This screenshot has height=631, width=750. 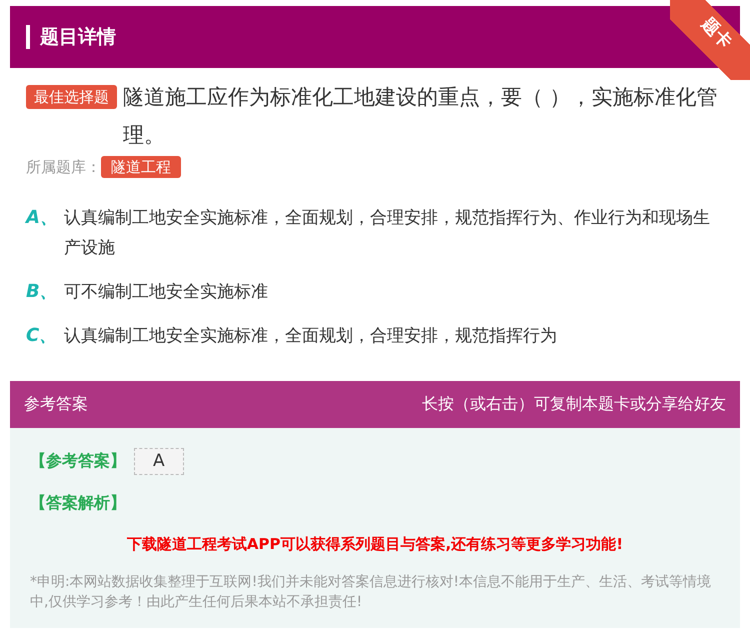 I want to click on question-type-badge: 最佳选择题, so click(x=71, y=97).